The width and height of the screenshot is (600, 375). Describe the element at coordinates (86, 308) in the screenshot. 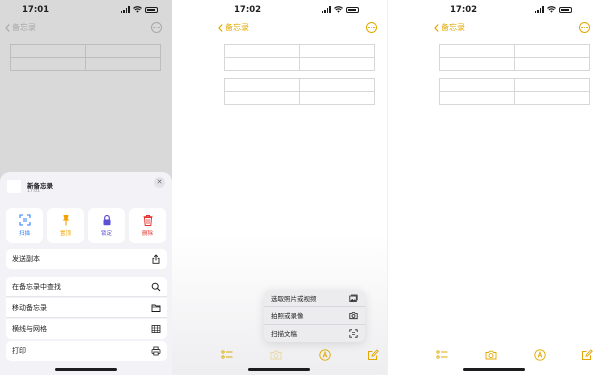

I see `move-note-row: 移动备忘录` at that location.